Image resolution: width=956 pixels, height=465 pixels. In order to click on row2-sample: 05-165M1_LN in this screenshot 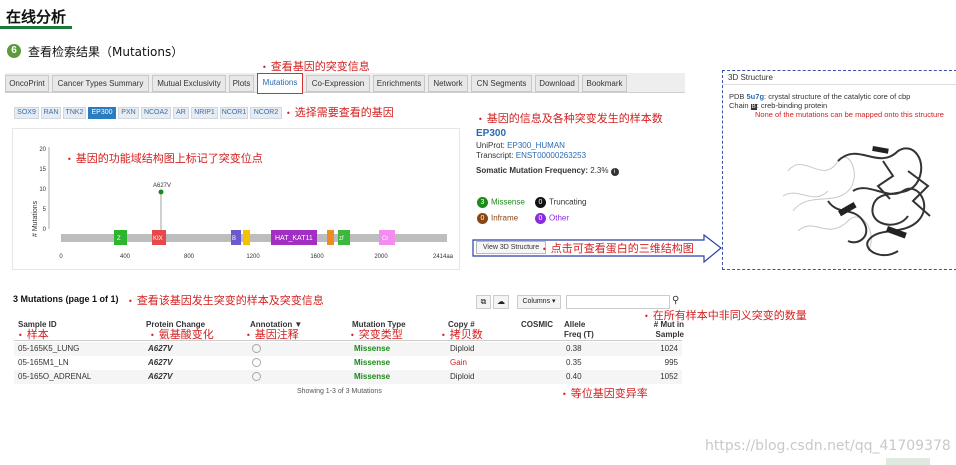, I will do `click(43, 362)`.